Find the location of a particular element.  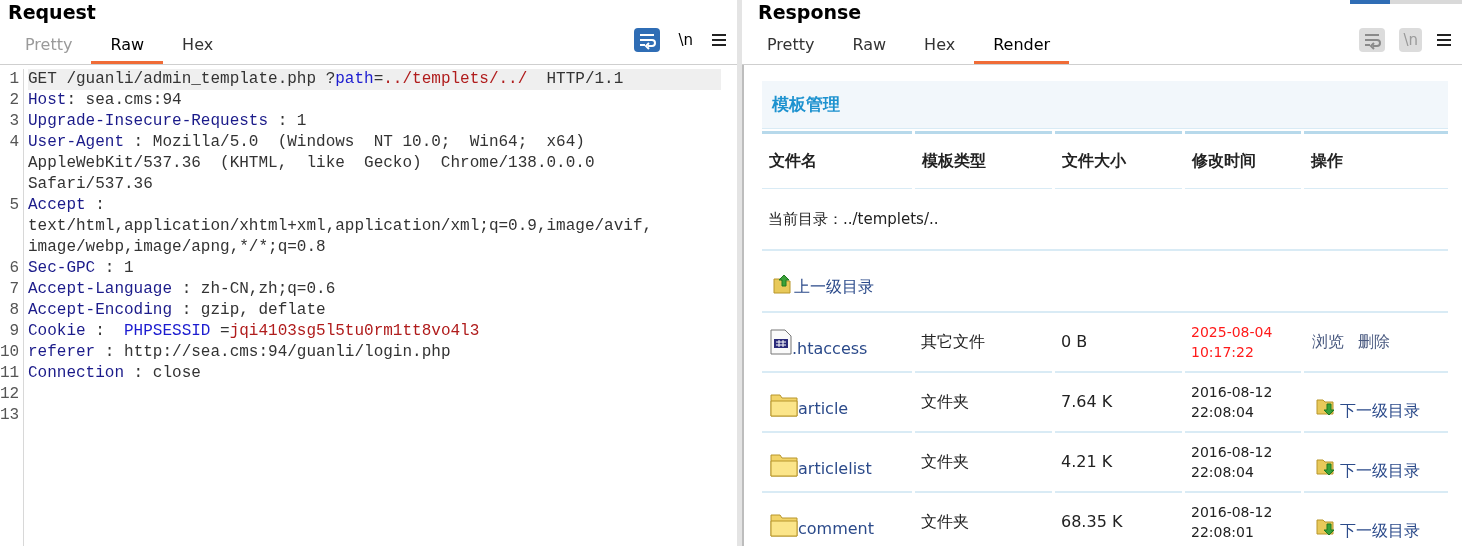

code-text: : http://sea.cms:94/guanli/login.php is located at coordinates (277, 352).